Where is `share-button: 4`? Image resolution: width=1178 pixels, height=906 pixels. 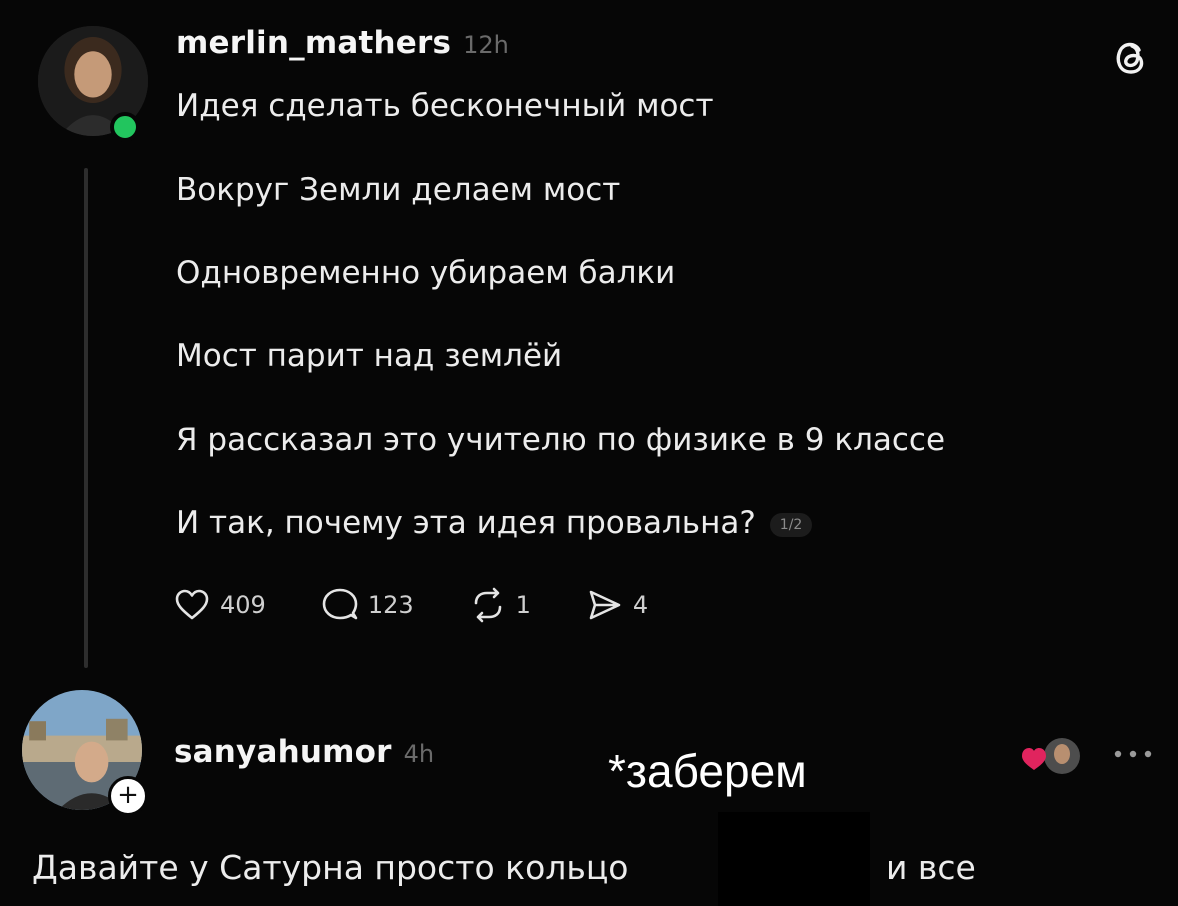
share-button: 4 is located at coordinates (616, 605).